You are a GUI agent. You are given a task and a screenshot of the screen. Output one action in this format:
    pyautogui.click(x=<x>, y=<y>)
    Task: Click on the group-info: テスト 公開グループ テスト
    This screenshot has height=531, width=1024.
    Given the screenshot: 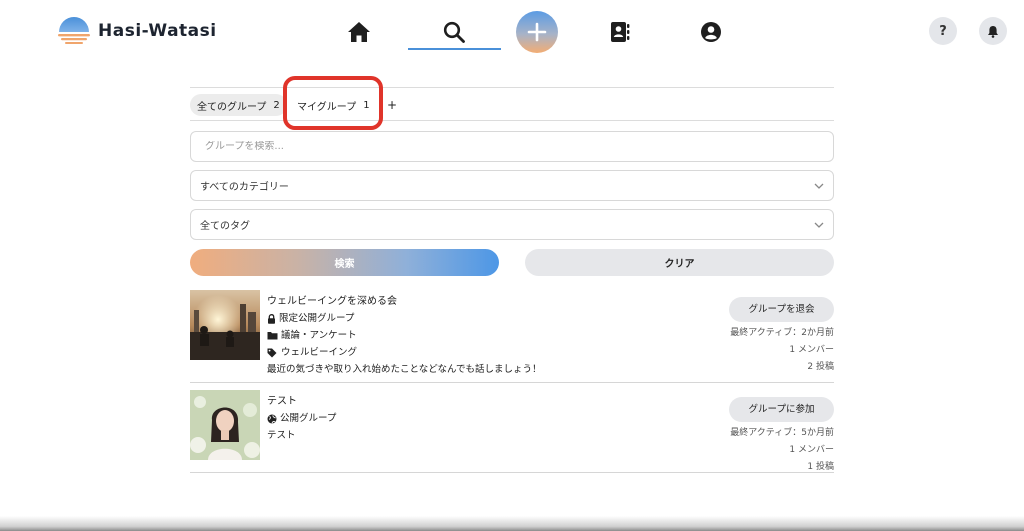 What is the action you would take?
    pyautogui.click(x=301, y=418)
    